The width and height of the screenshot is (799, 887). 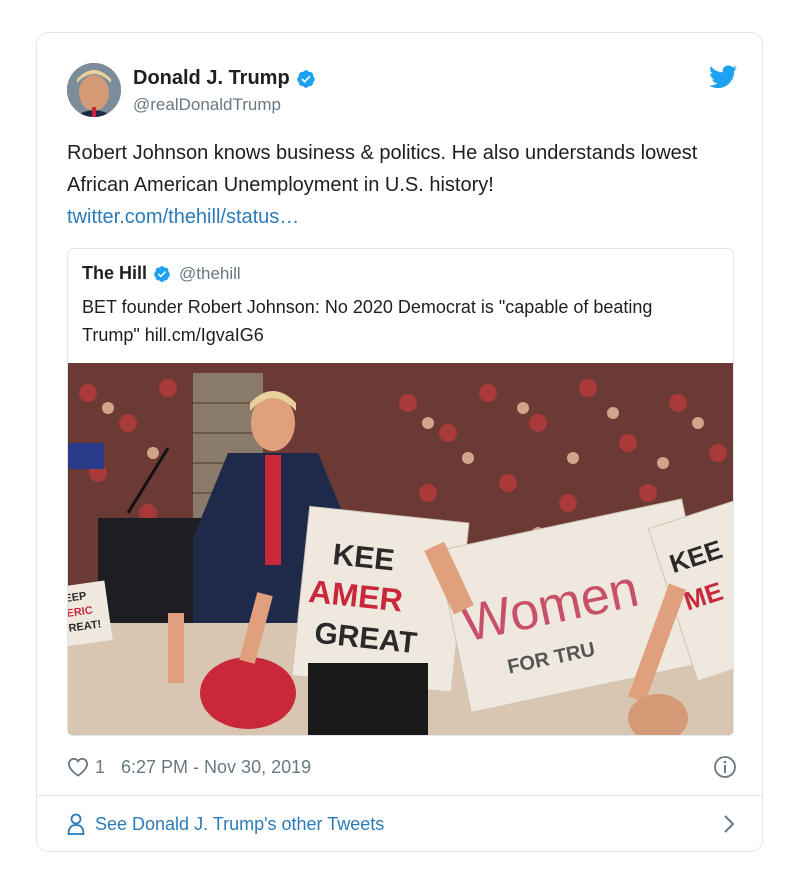 I want to click on author-name-row: Donald J. Trump, so click(x=224, y=78).